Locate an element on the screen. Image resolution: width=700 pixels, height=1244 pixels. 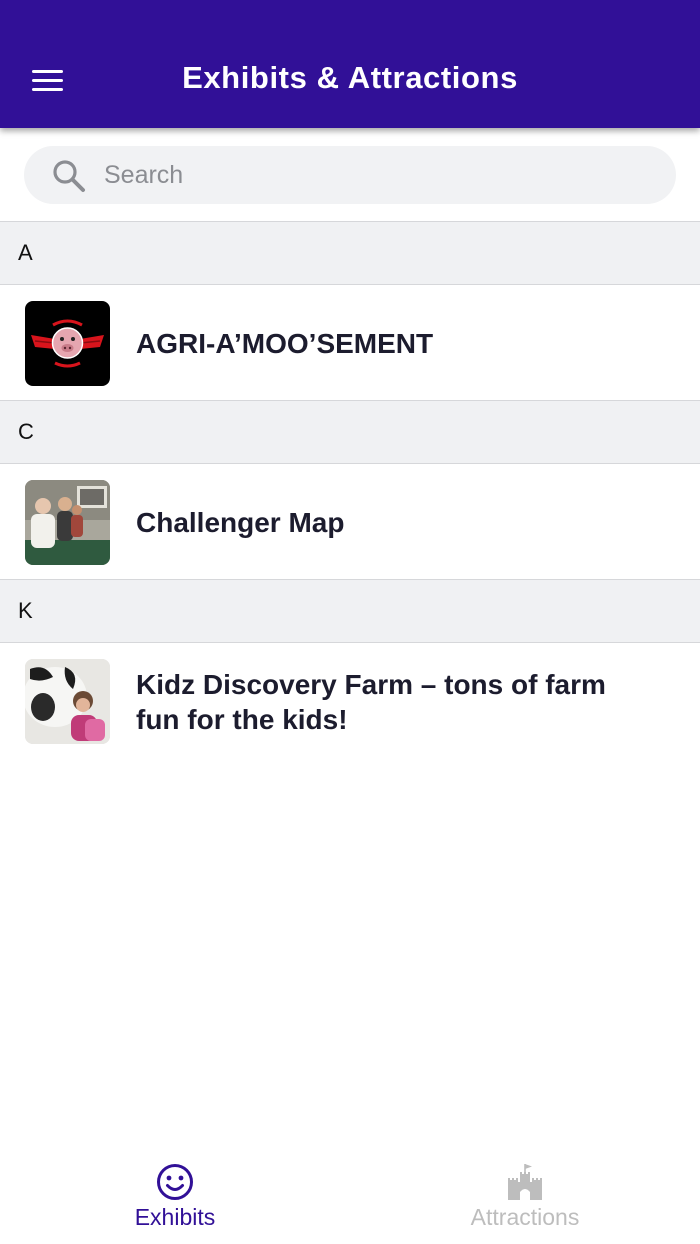
section-header-a: A is located at coordinates (350, 253).